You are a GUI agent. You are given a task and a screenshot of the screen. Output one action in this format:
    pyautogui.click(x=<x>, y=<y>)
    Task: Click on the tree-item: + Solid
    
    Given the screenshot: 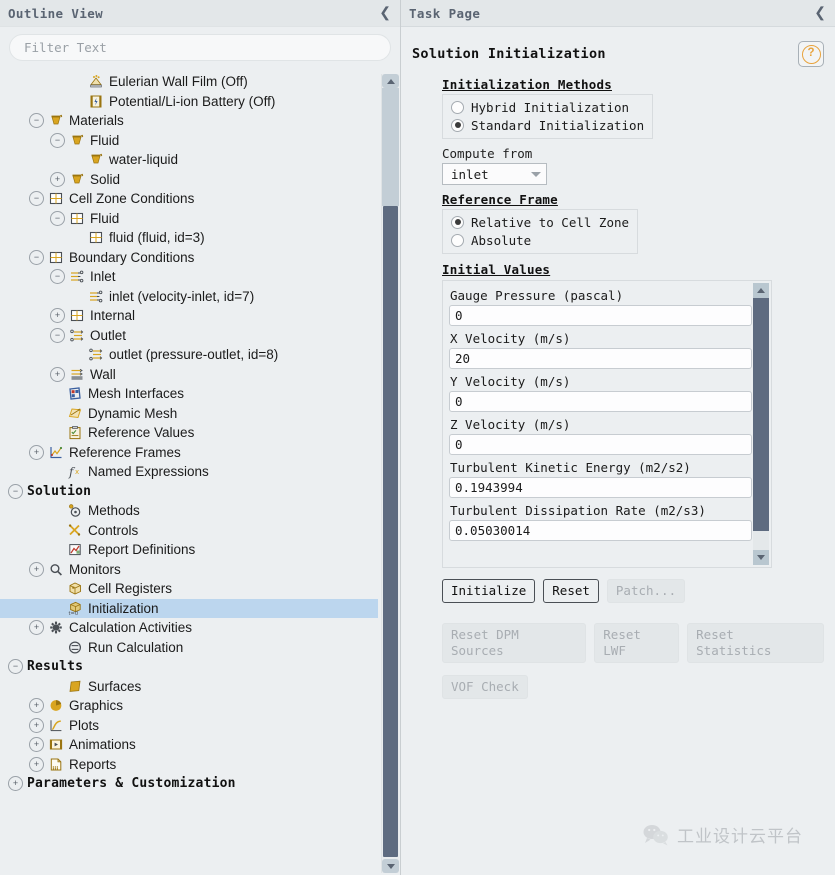 What is the action you would take?
    pyautogui.click(x=189, y=180)
    